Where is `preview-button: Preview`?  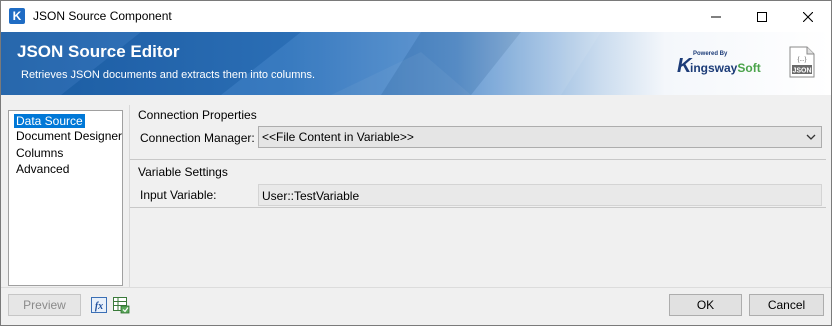 preview-button: Preview is located at coordinates (44, 305).